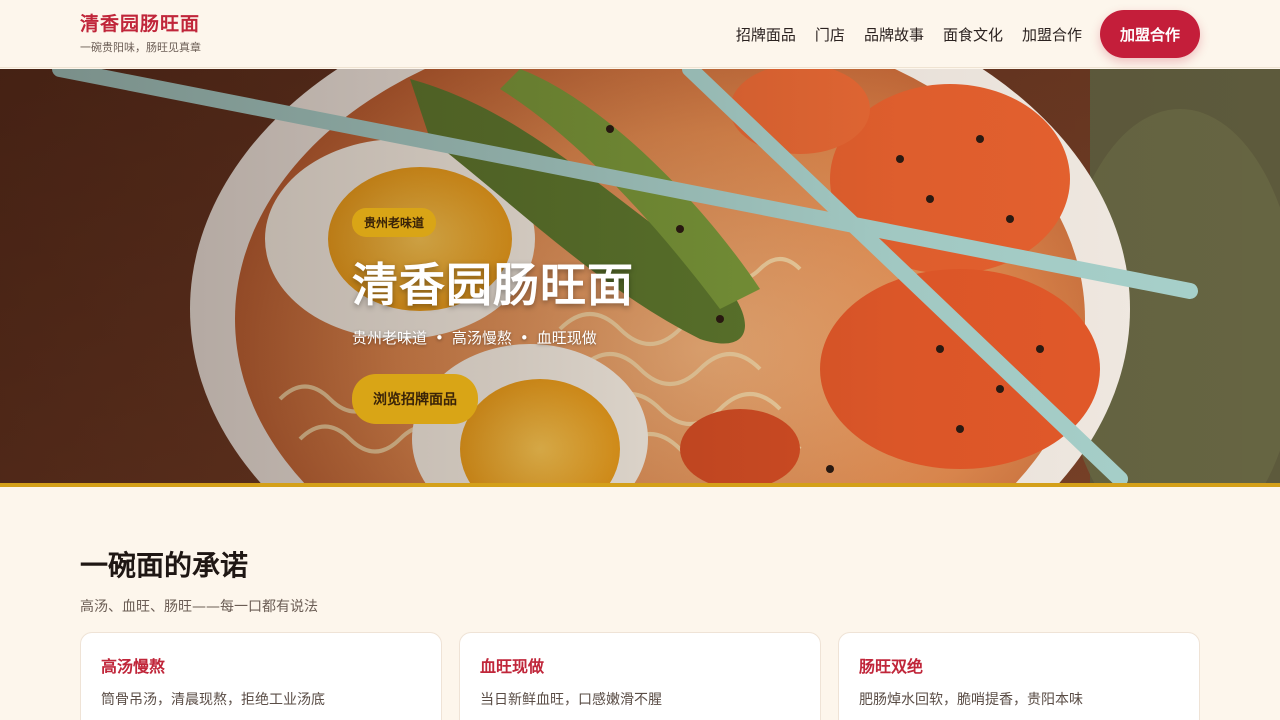  Describe the element at coordinates (830, 34) in the screenshot. I see `nav-link-stores: 门店` at that location.